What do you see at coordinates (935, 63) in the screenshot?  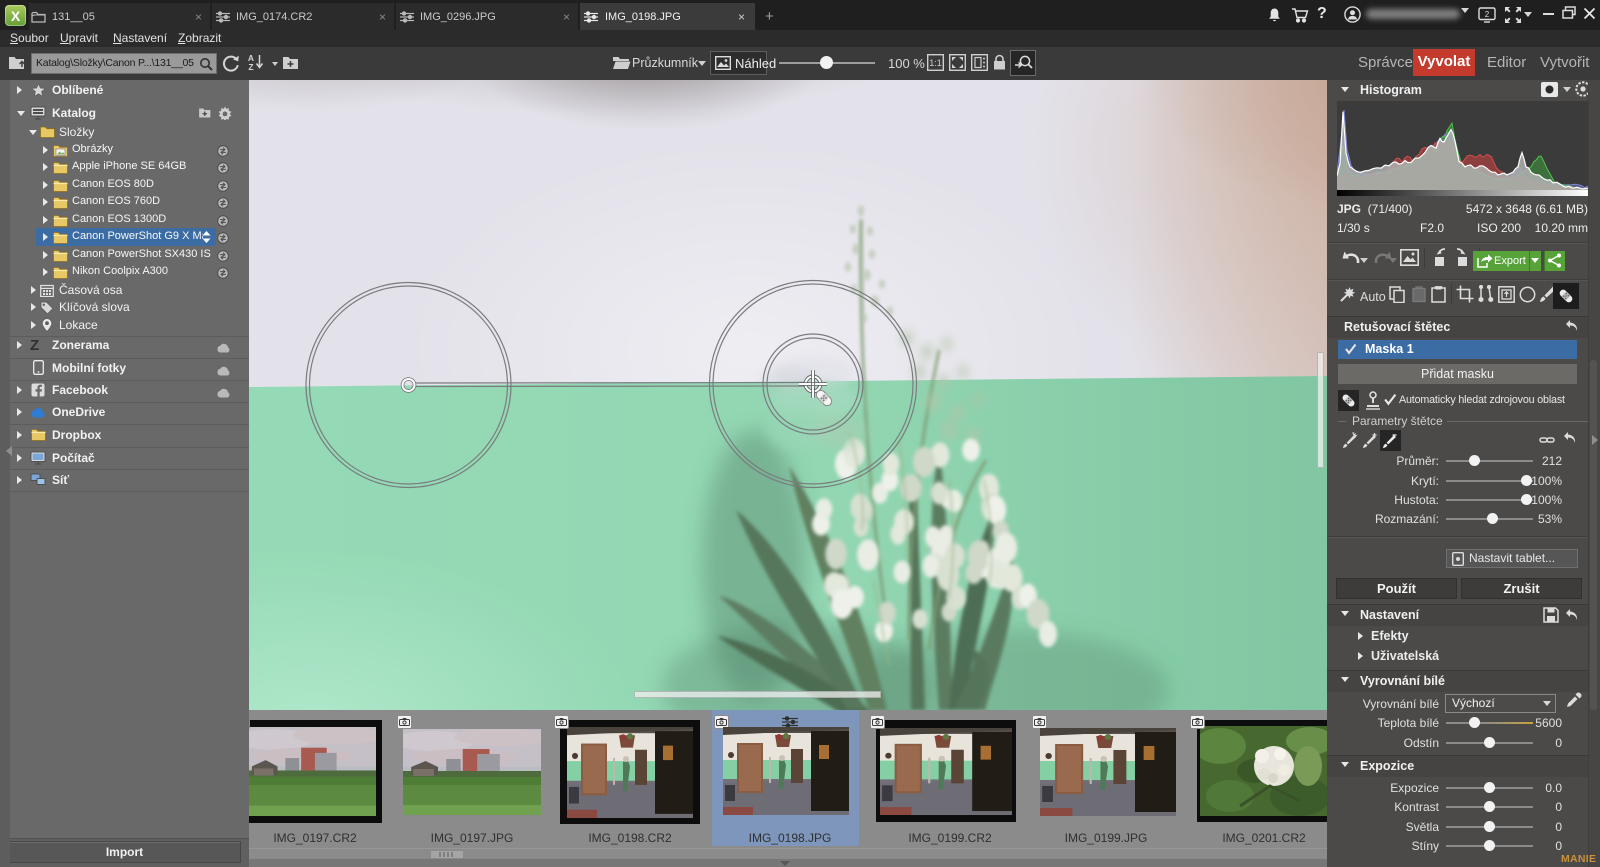 I see `svg-text: 1:1` at bounding box center [935, 63].